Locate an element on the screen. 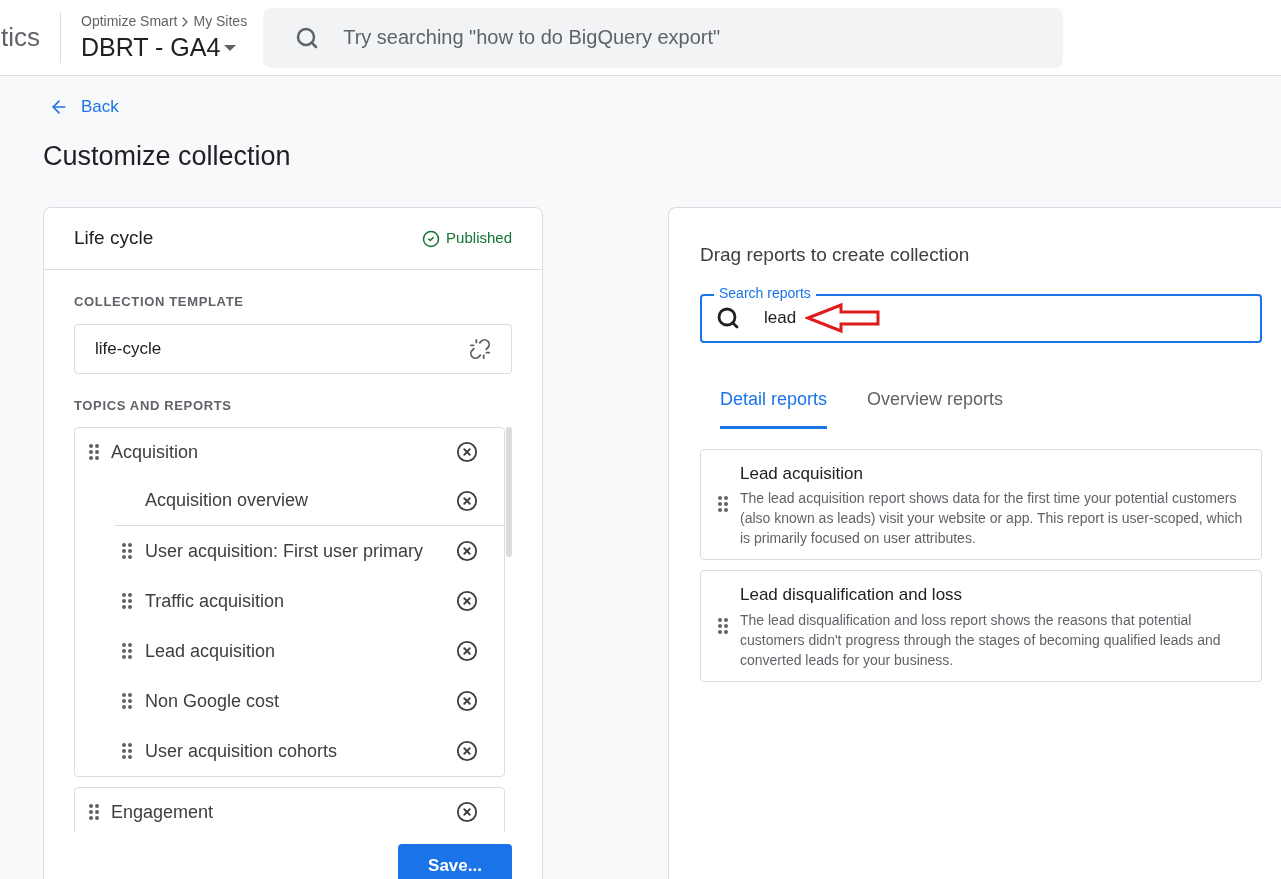  property-selector: DBRT - GA4 is located at coordinates (164, 48).